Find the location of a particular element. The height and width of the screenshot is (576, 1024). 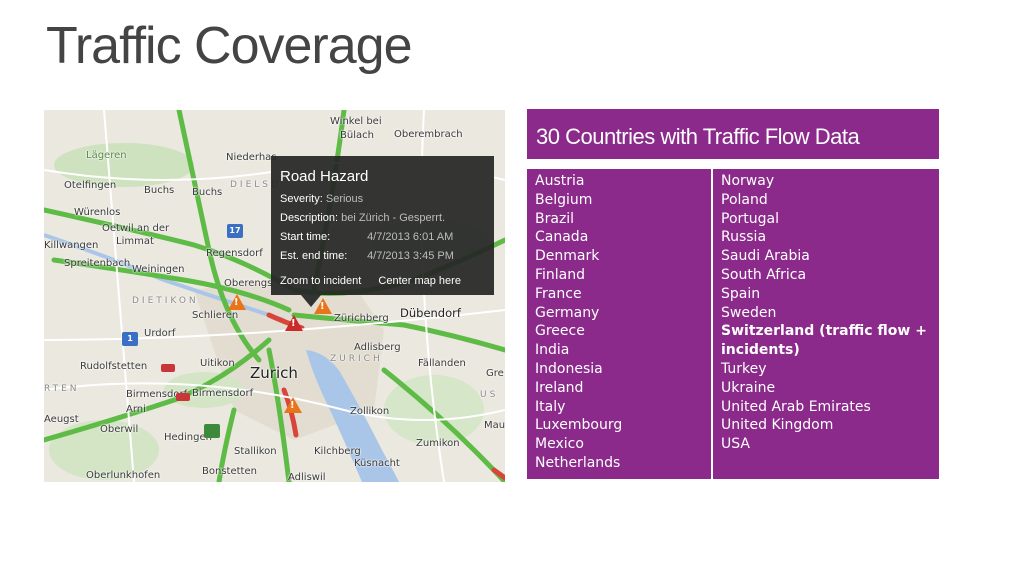

country-item: Ireland is located at coordinates (559, 387).